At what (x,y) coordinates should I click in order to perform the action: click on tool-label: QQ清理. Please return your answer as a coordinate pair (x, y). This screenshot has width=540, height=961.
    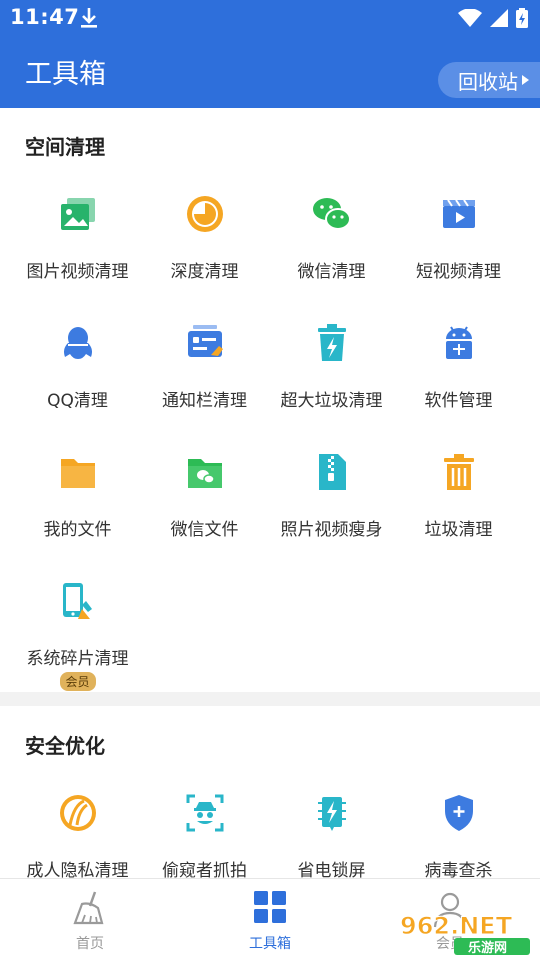
    Looking at the image, I should click on (77, 401).